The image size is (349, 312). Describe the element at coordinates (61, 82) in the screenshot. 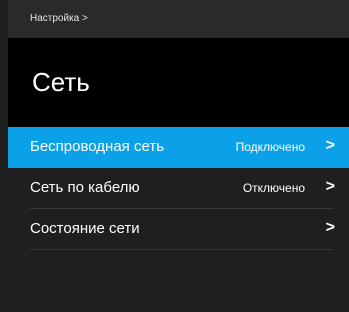

I see `page-title: Сеть` at that location.